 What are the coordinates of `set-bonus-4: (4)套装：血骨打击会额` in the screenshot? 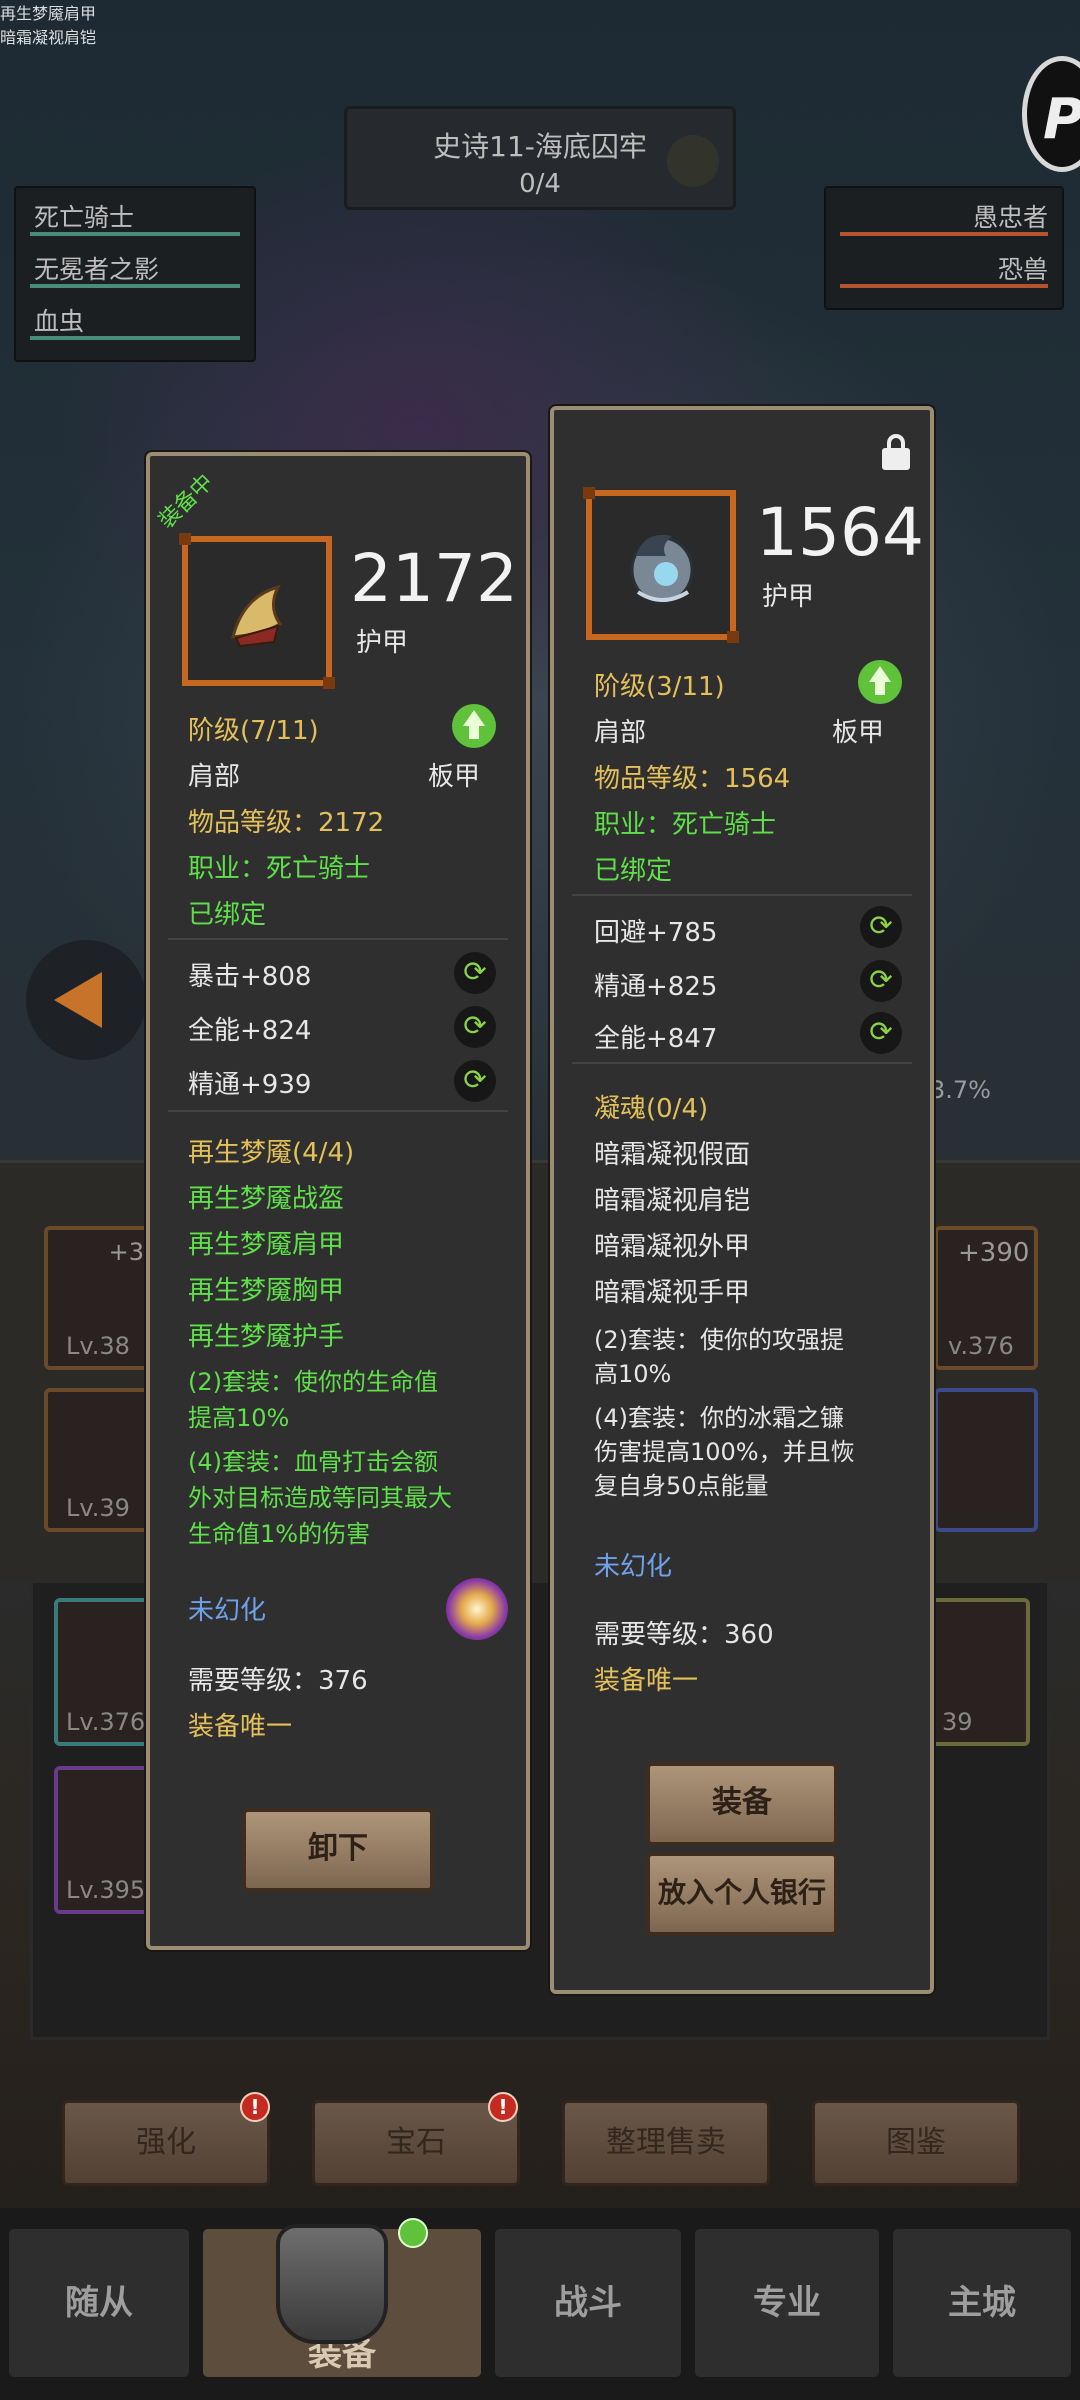 It's located at (313, 1462).